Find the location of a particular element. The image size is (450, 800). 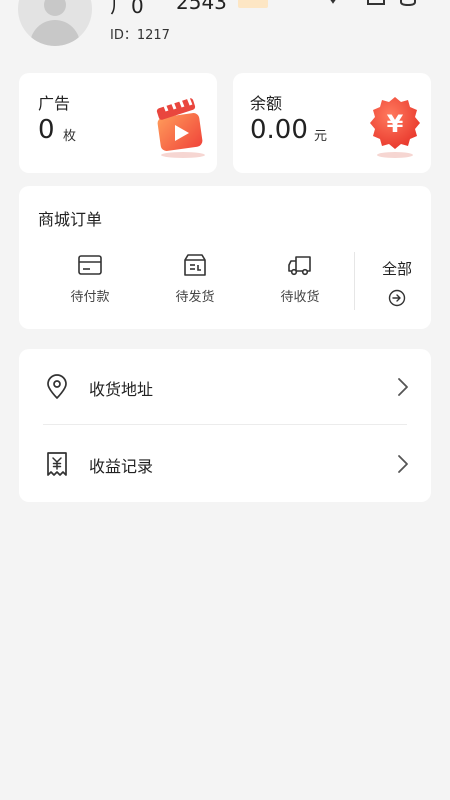

balance-unit: 元 is located at coordinates (321, 136).